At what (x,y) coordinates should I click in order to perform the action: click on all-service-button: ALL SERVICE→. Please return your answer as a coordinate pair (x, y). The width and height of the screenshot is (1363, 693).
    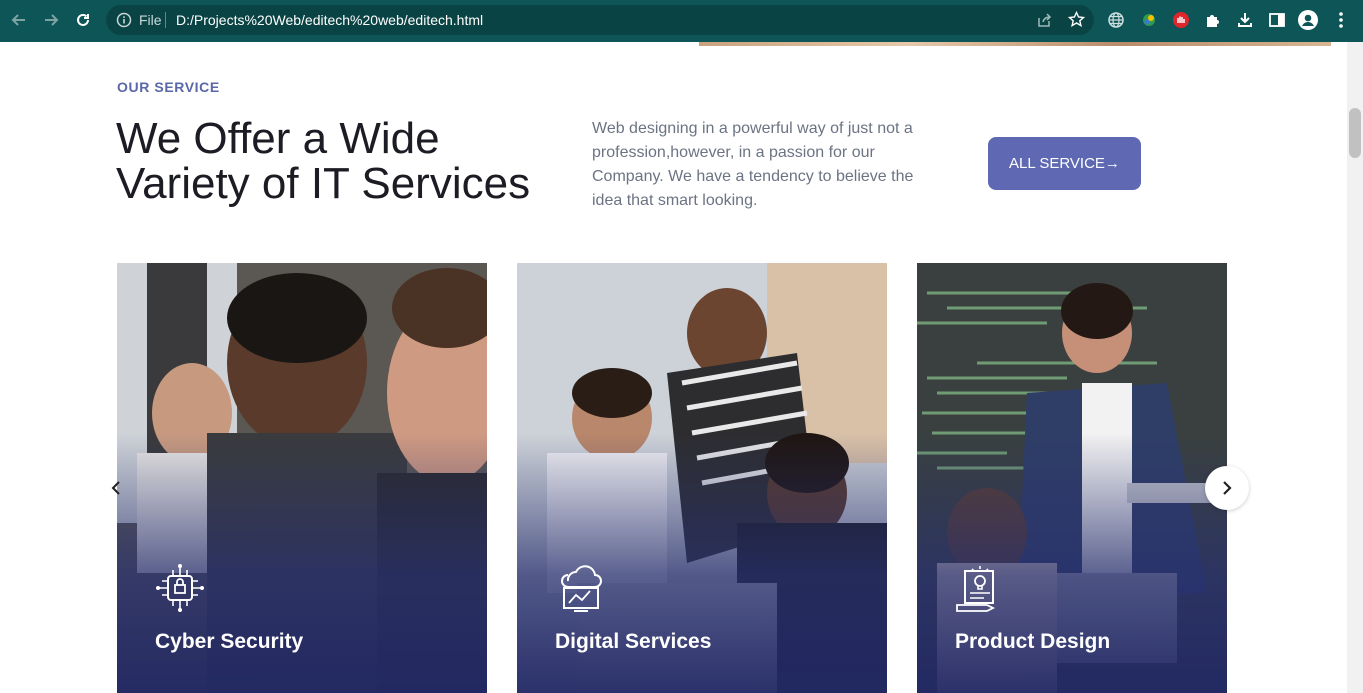
    Looking at the image, I should click on (1064, 163).